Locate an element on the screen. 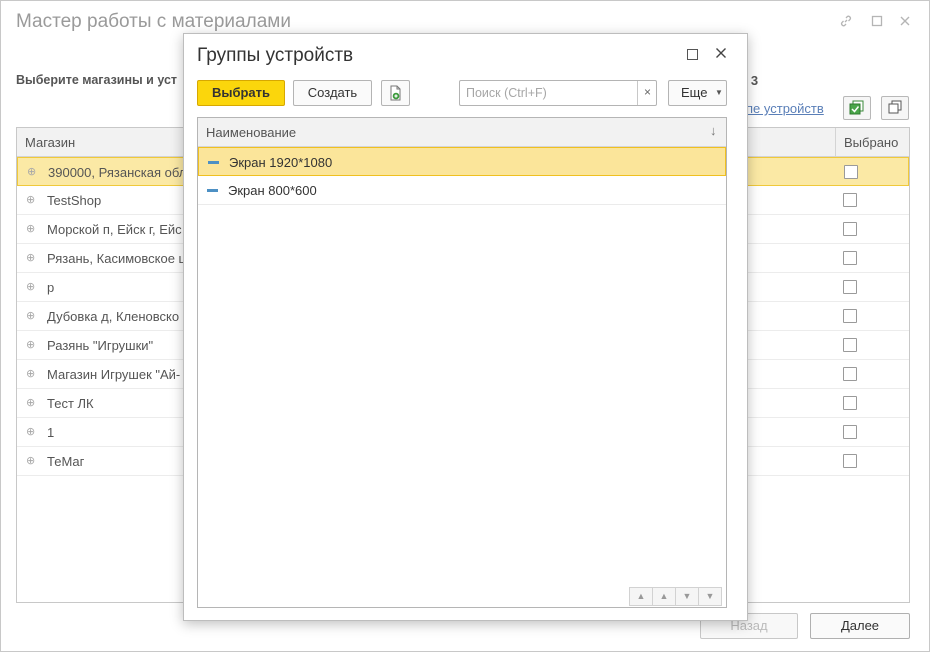  store-name: Магазин Игрушек "Ай- is located at coordinates (114, 374).